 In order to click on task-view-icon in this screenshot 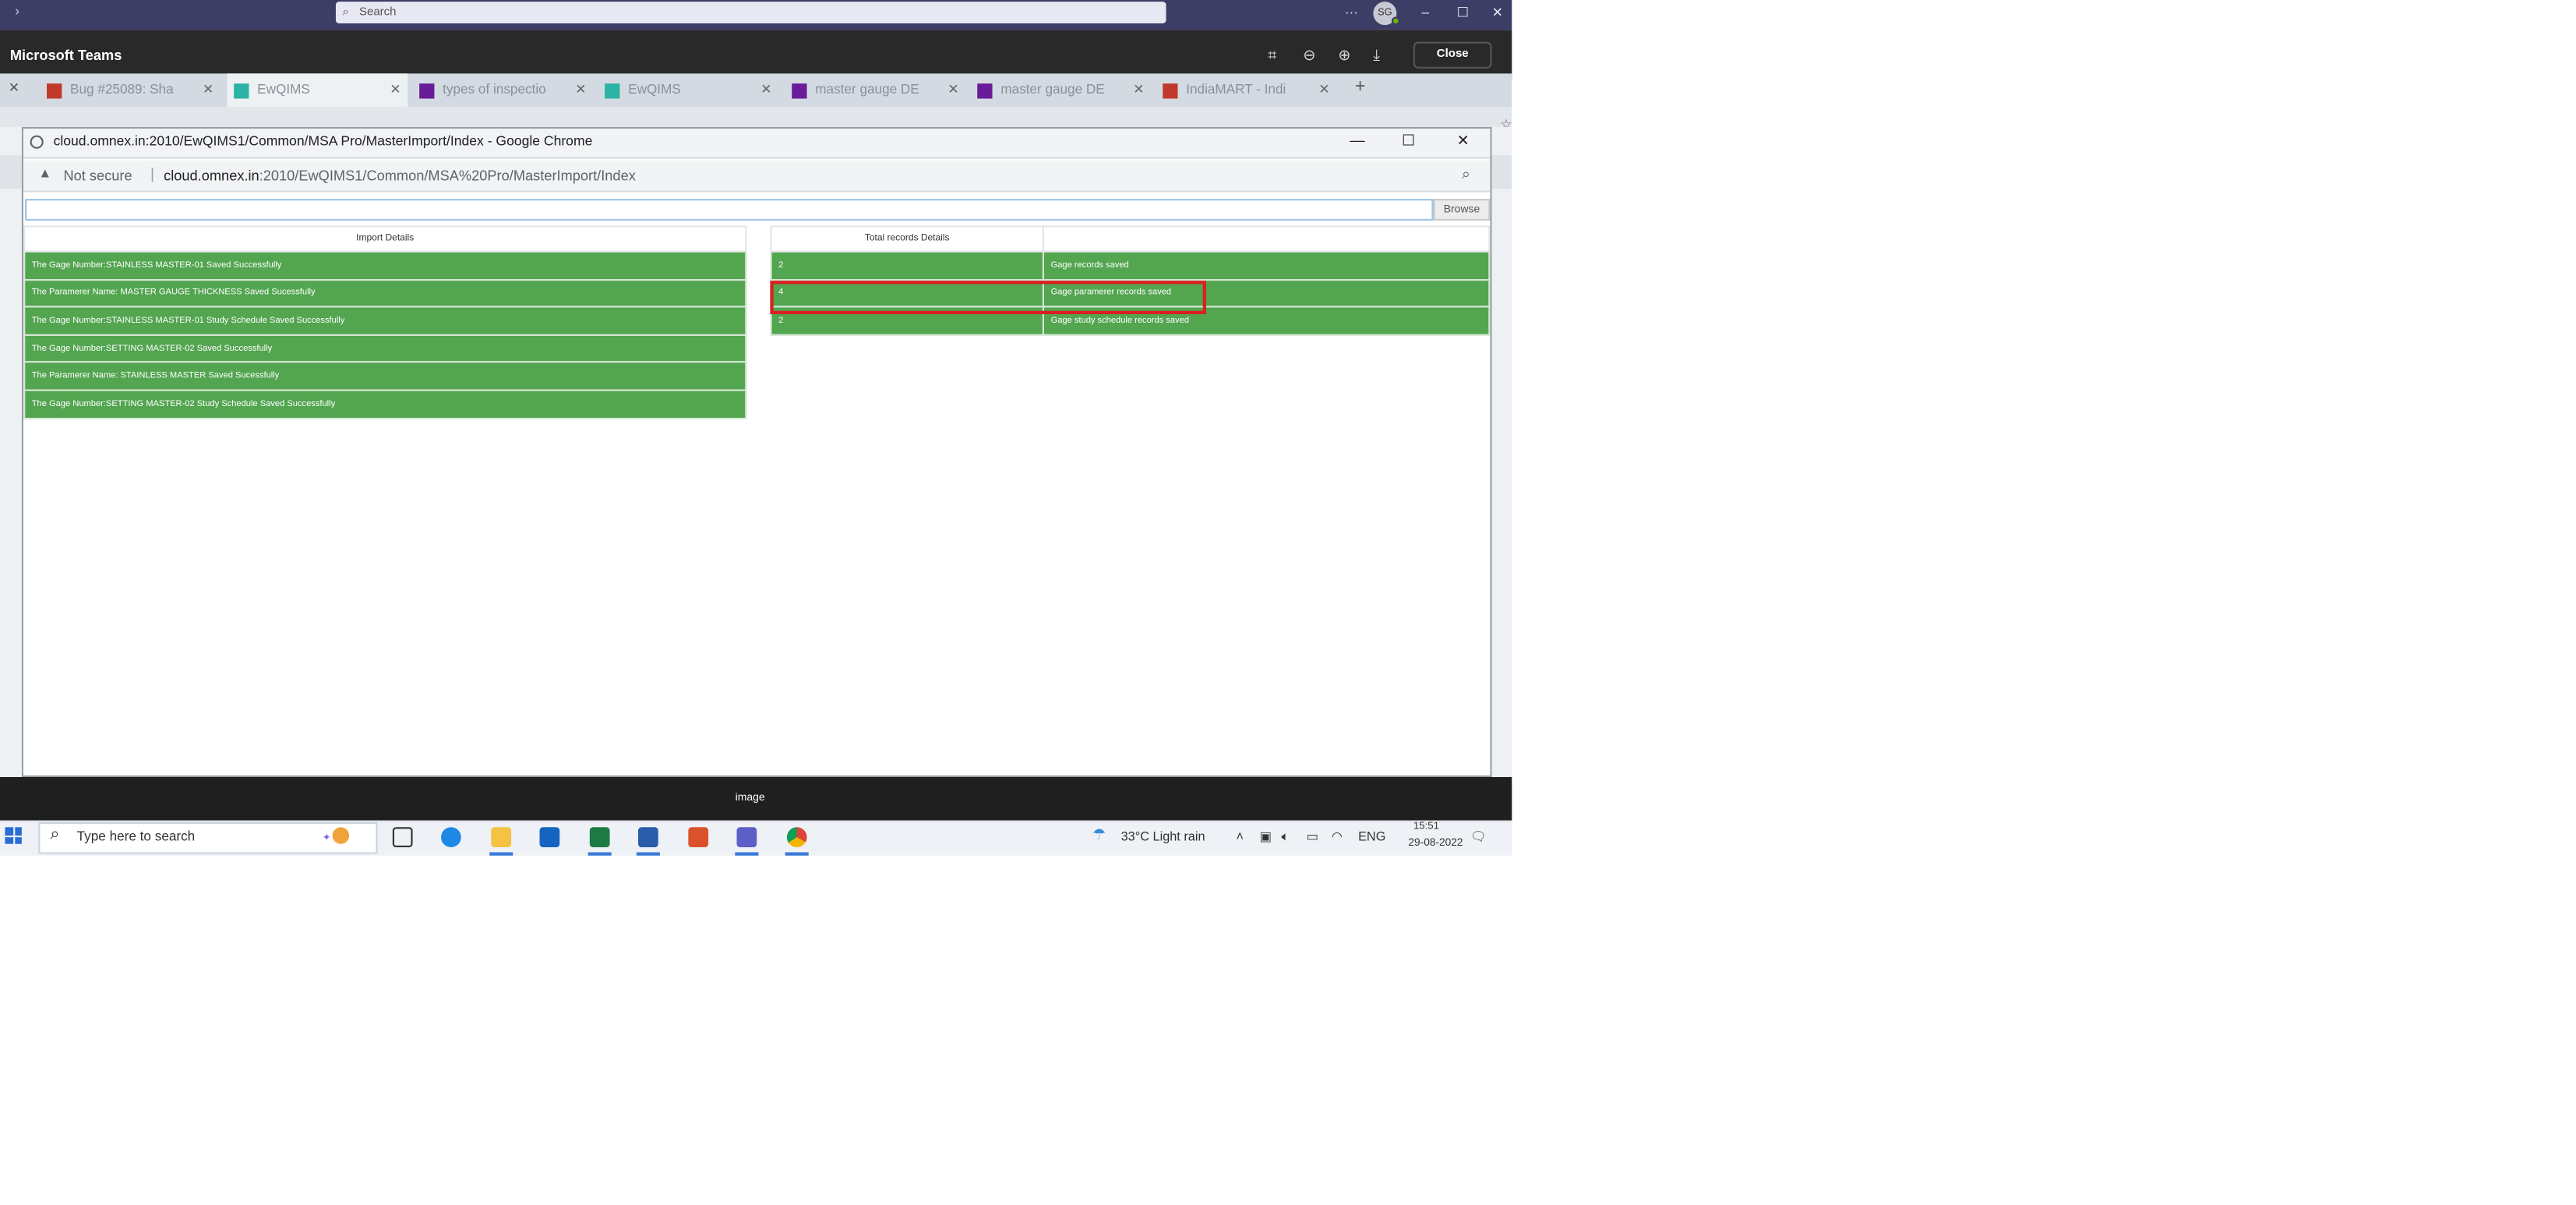, I will do `click(402, 837)`.